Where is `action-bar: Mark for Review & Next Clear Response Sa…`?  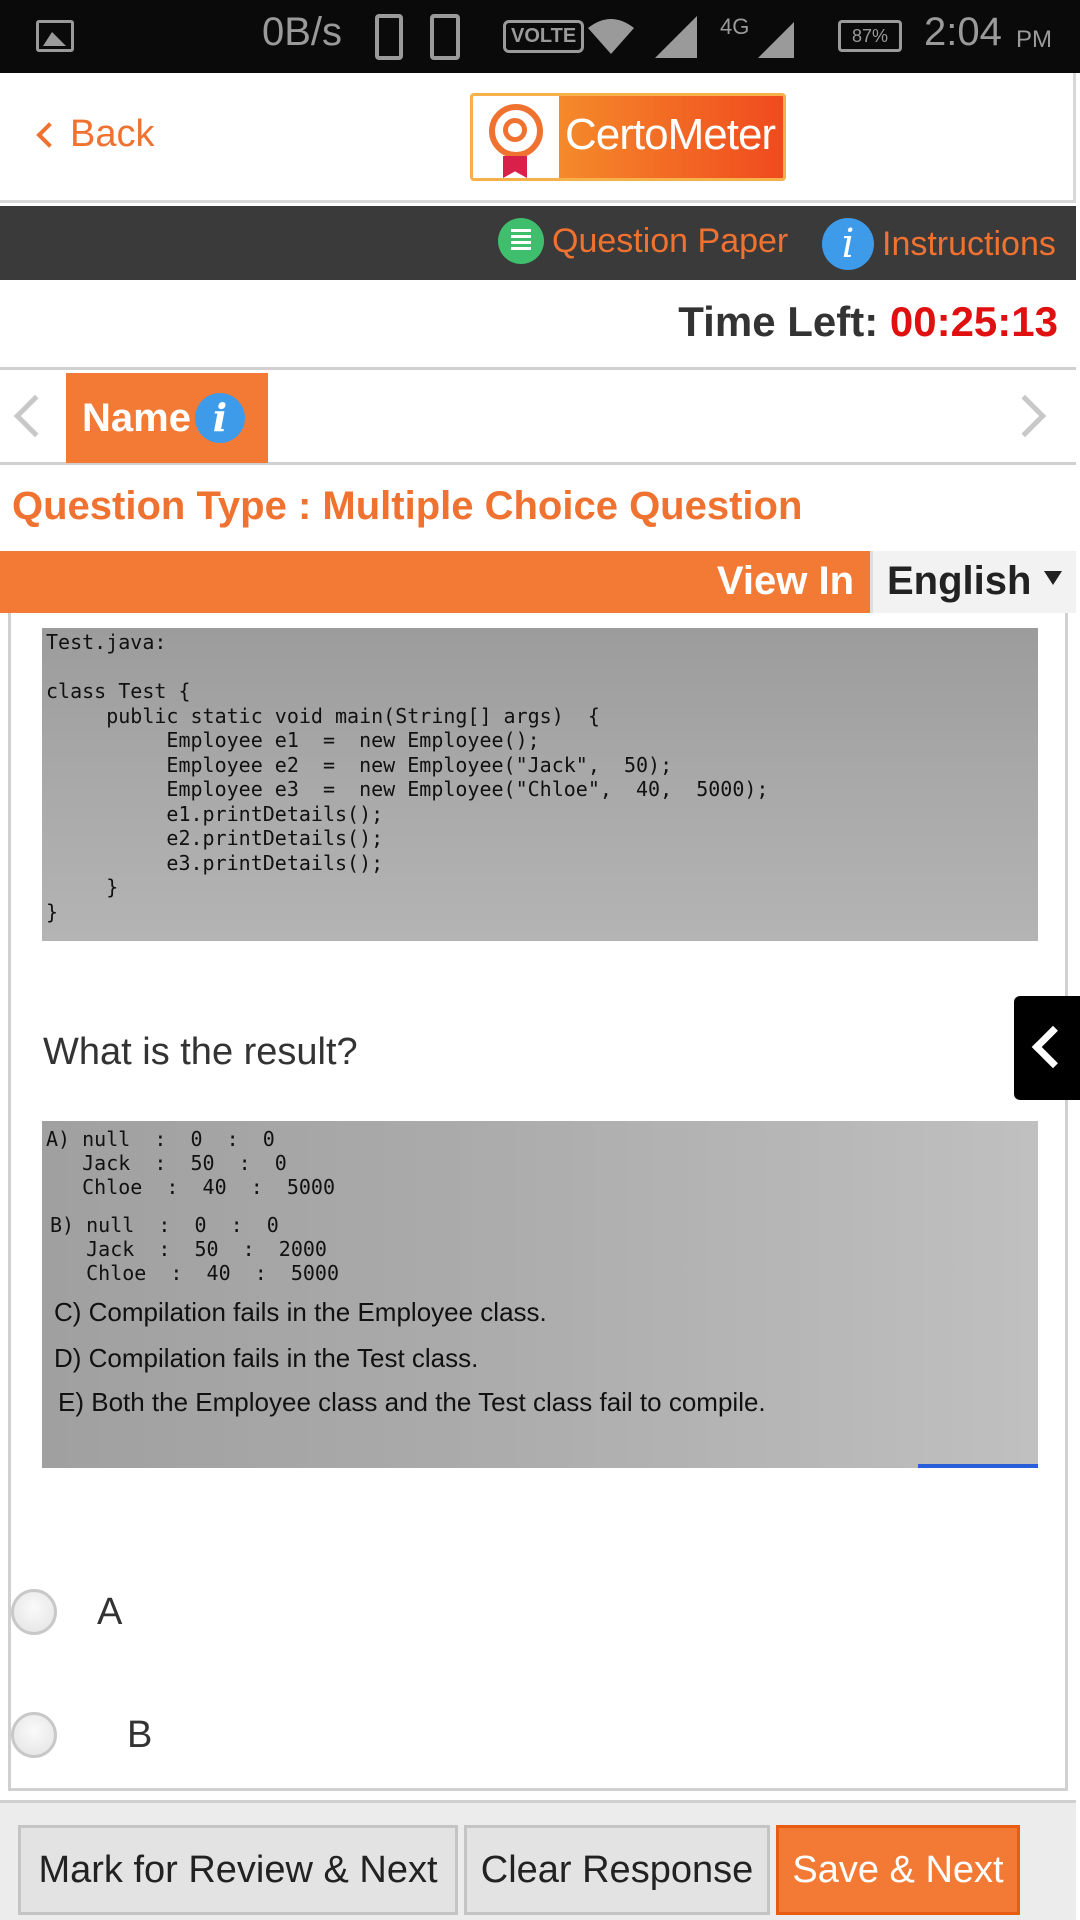 action-bar: Mark for Review & Next Clear Response Sa… is located at coordinates (538, 1860).